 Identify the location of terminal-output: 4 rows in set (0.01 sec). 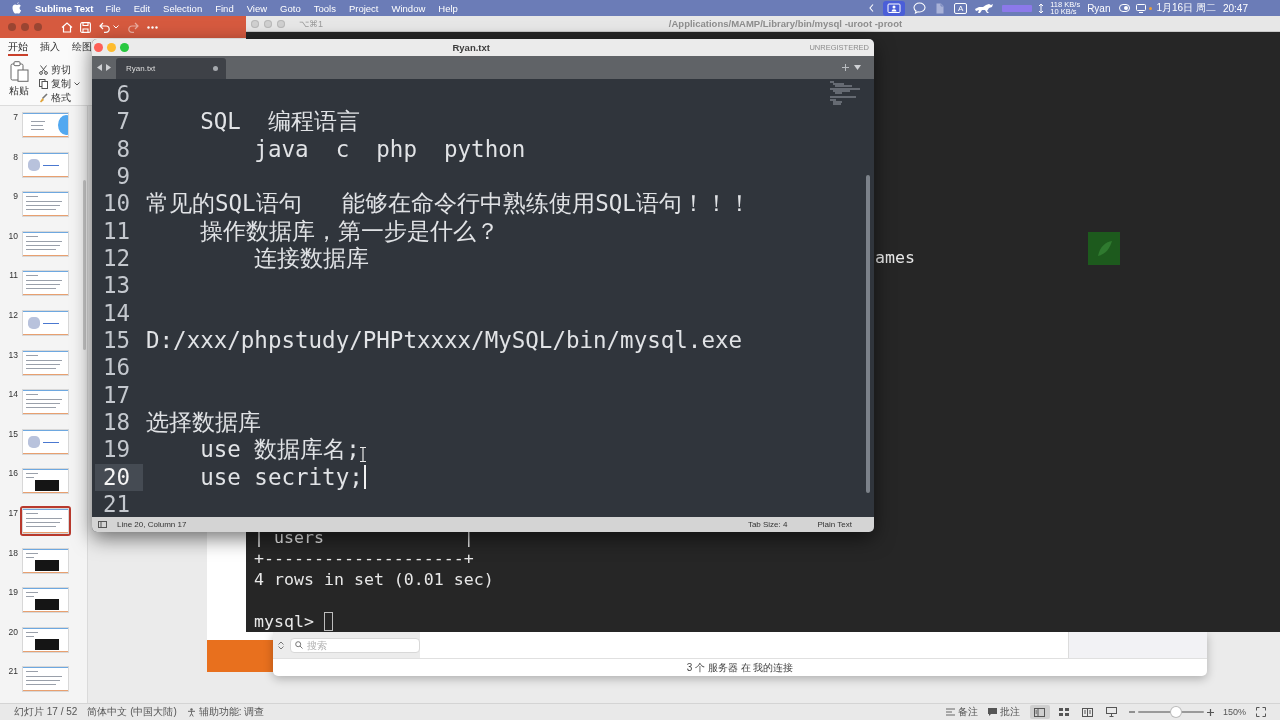
(374, 579).